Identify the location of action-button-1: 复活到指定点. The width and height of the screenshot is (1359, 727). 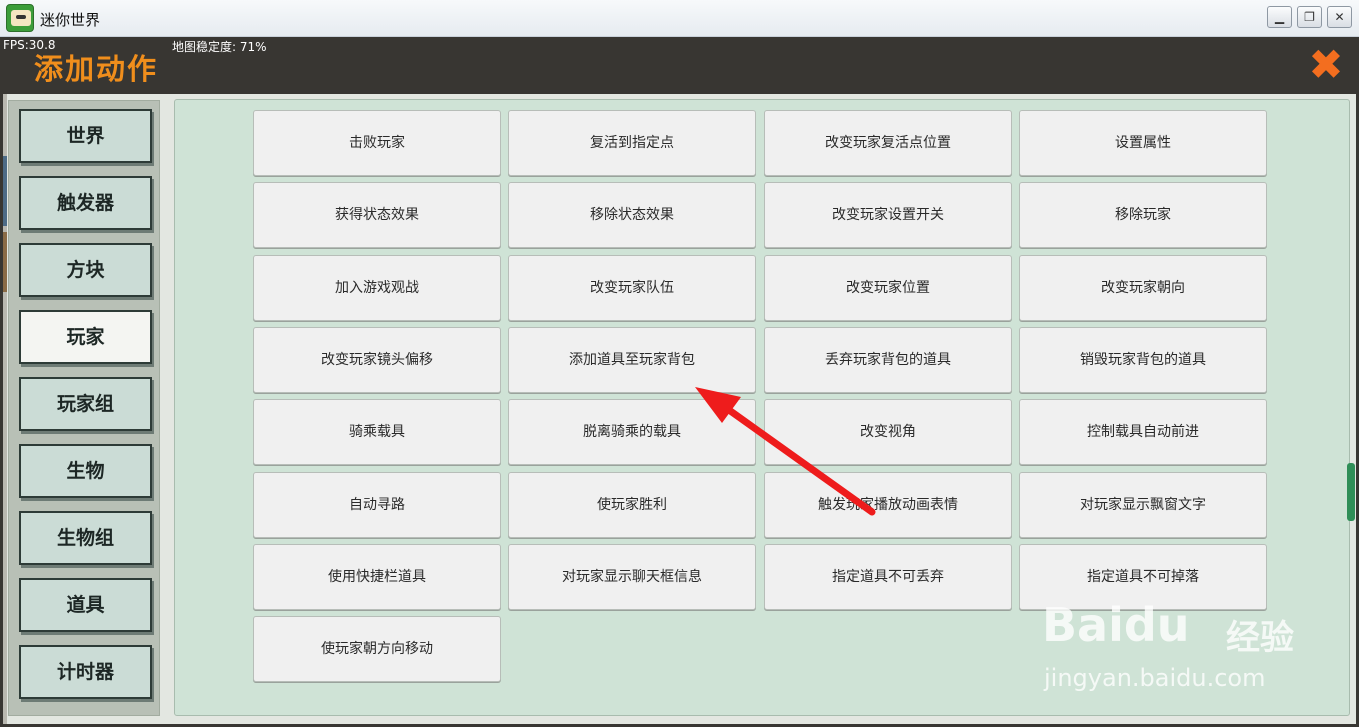
(632, 143).